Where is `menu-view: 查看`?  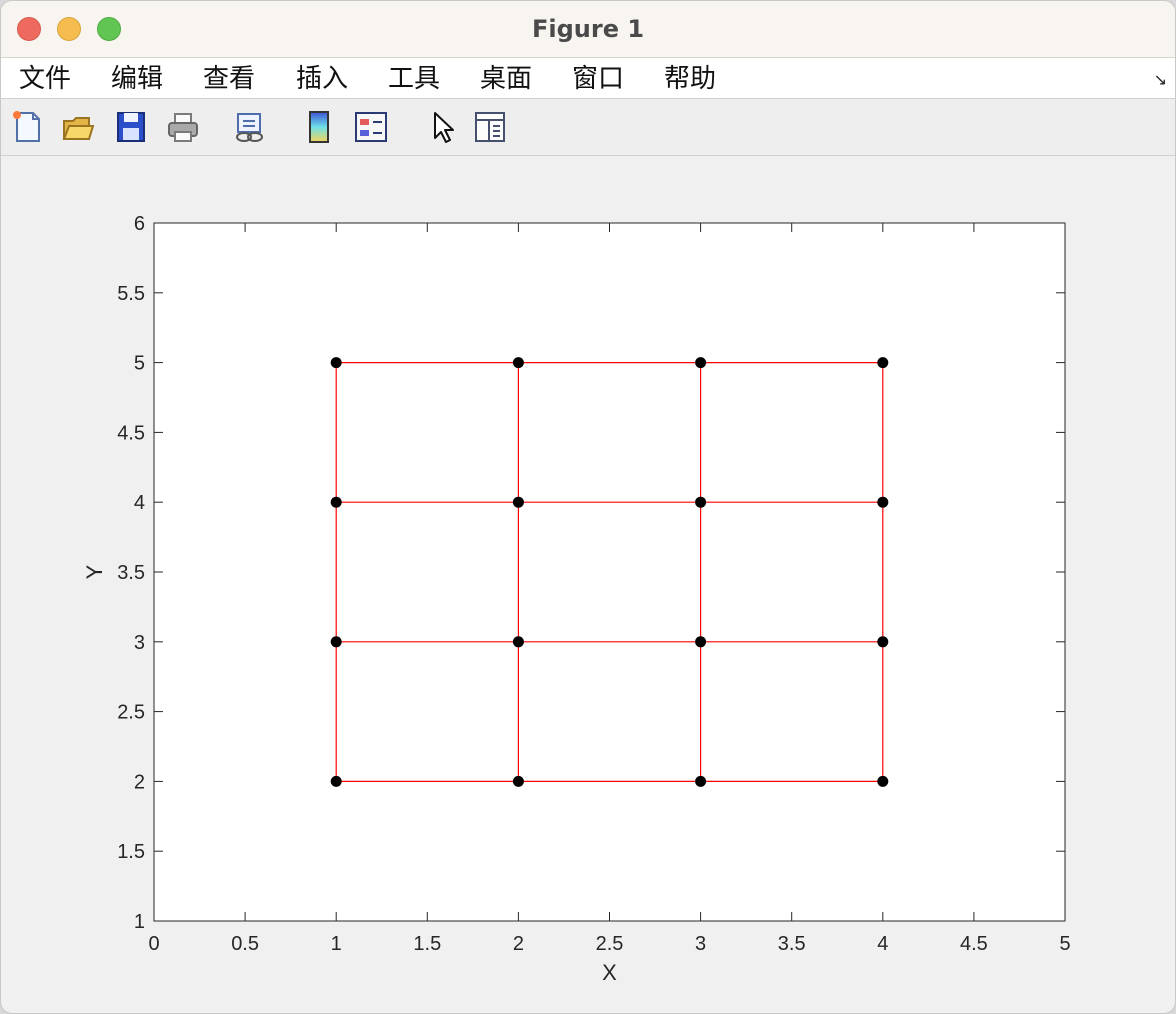 menu-view: 查看 is located at coordinates (229, 79).